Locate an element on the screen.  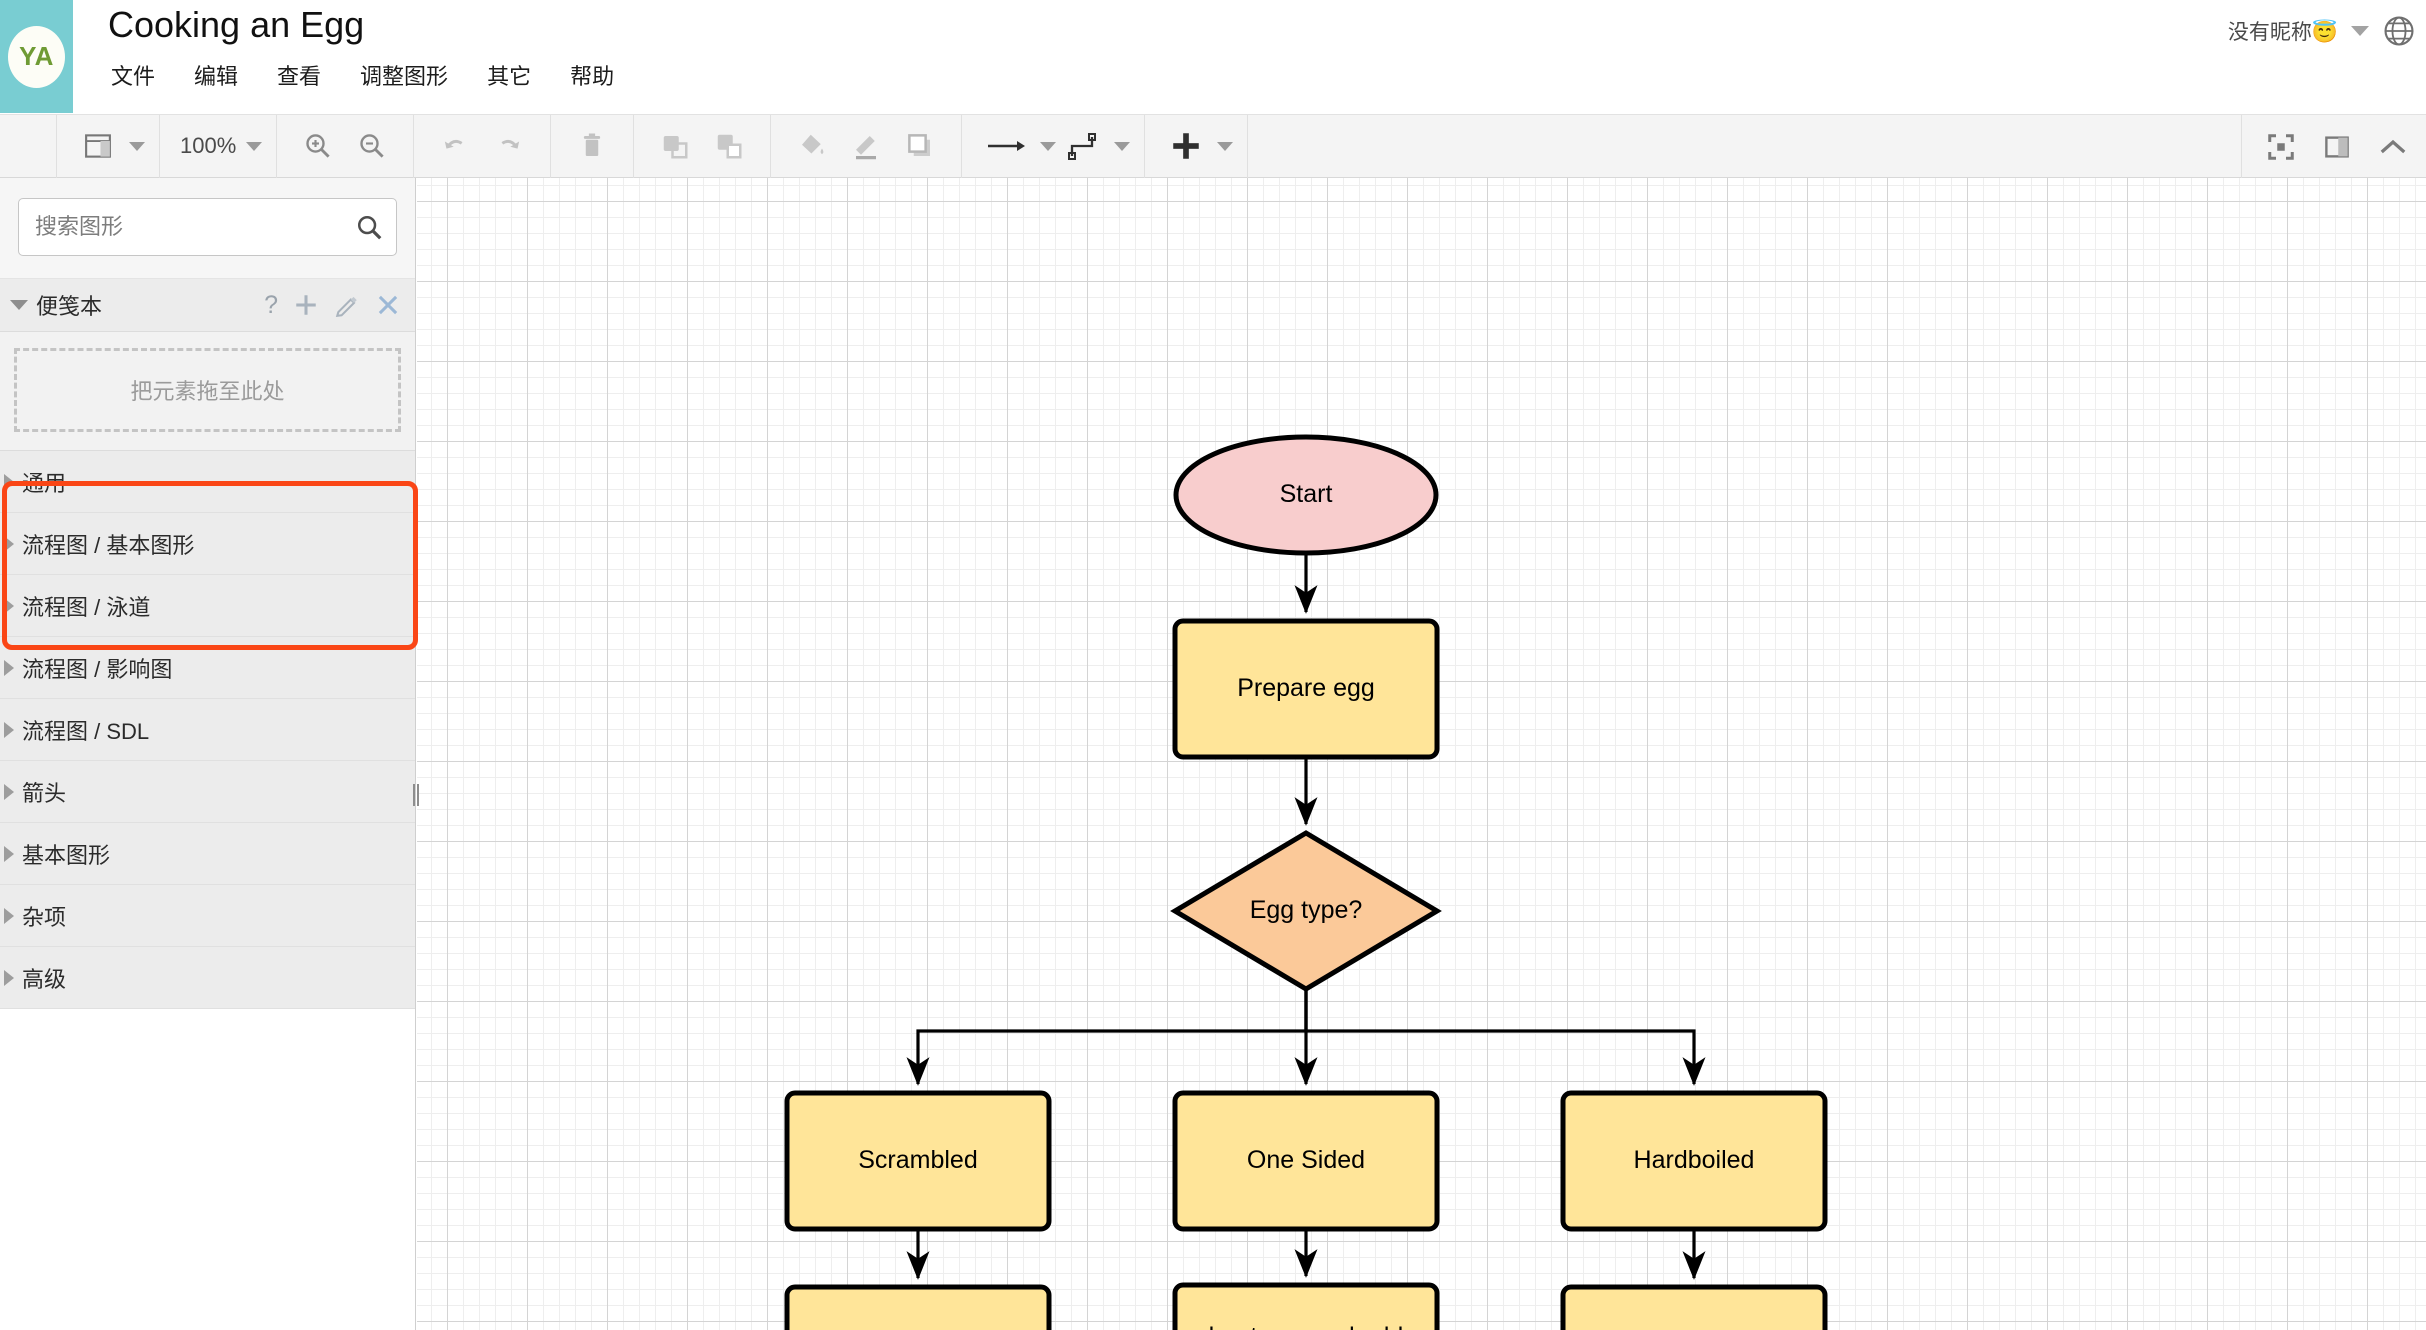
toolbar-group-connections is located at coordinates (1054, 146).